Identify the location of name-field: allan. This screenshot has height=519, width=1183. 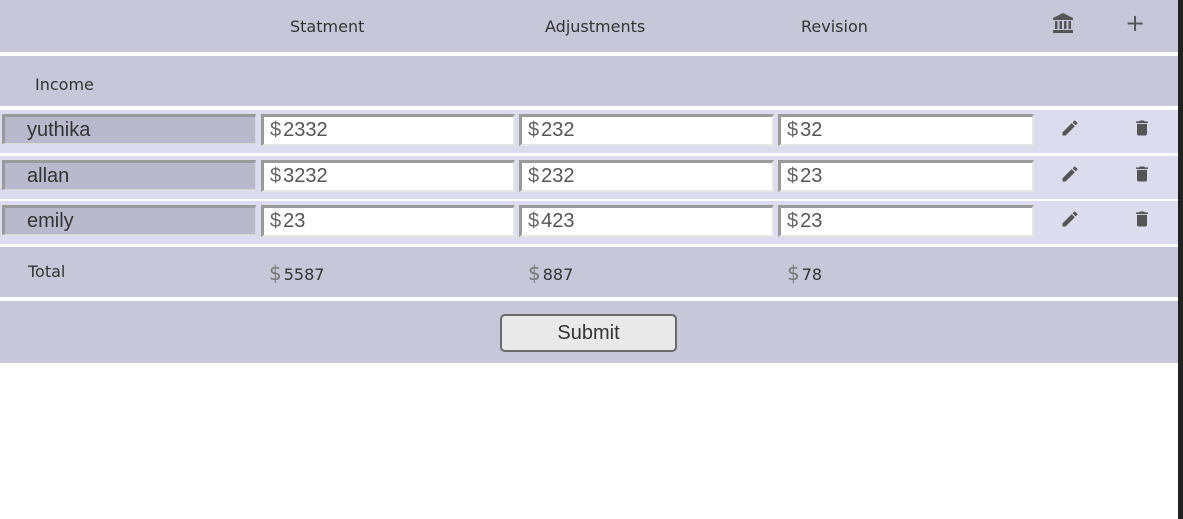
(129, 175).